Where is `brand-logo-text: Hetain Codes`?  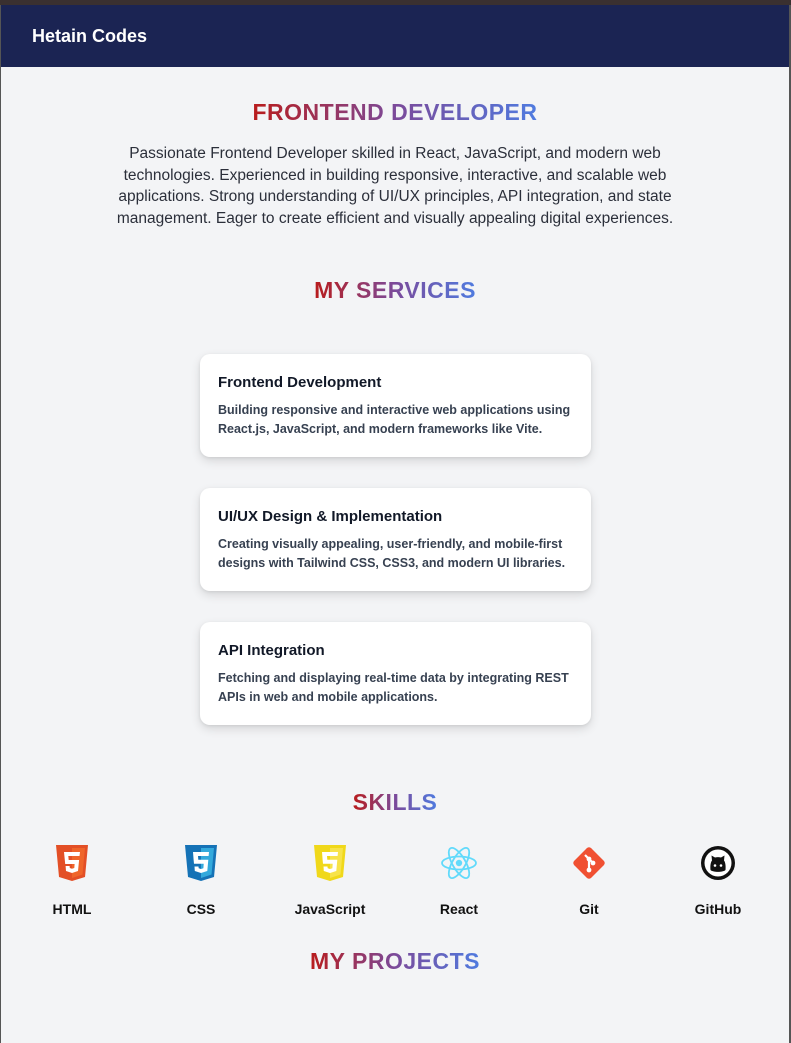 brand-logo-text: Hetain Codes is located at coordinates (89, 36).